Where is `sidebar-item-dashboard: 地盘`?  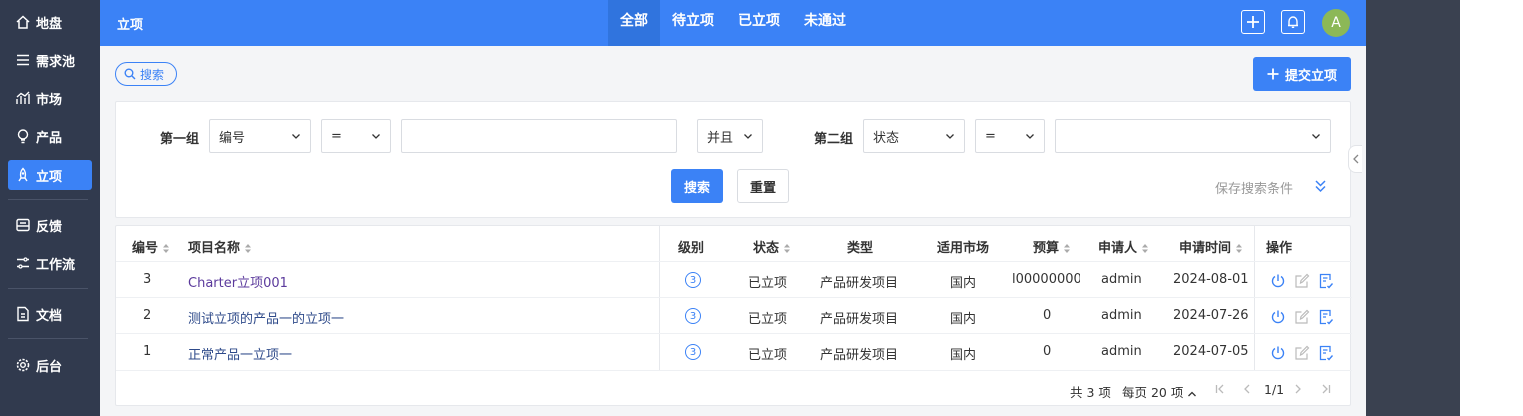 sidebar-item-dashboard: 地盘 is located at coordinates (50, 22).